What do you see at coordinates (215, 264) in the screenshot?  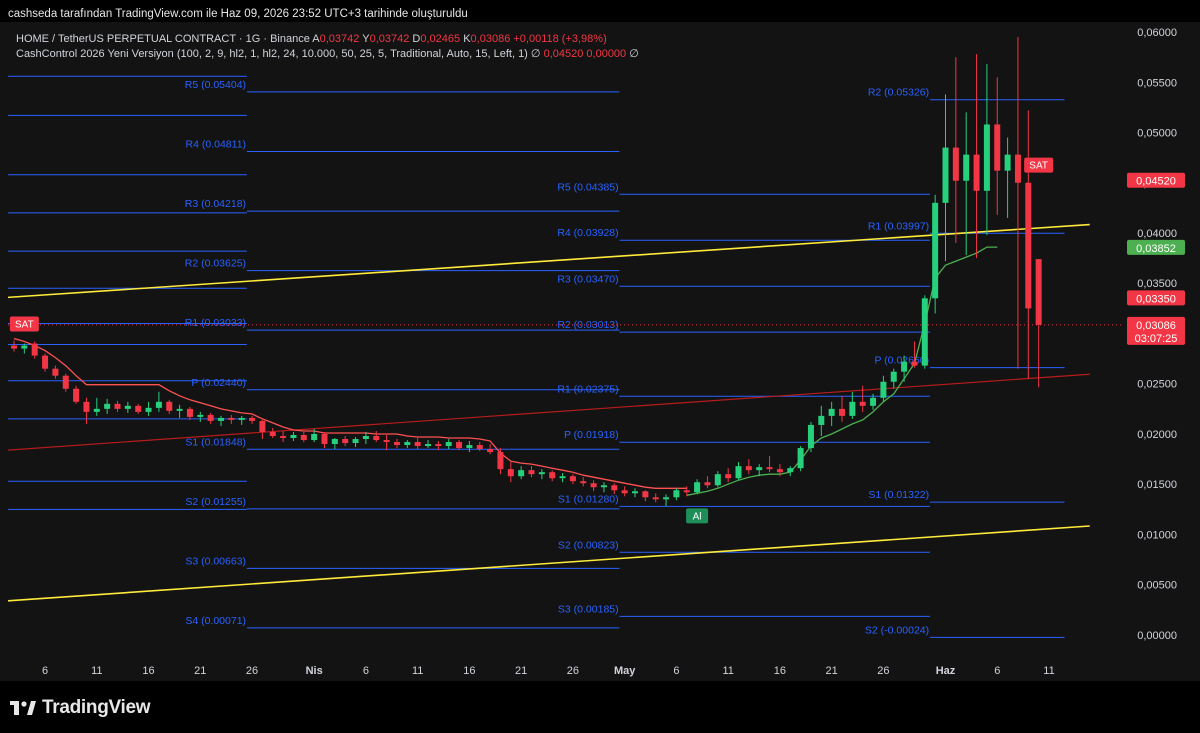 I see `pivot-label: R2 (0.03625)` at bounding box center [215, 264].